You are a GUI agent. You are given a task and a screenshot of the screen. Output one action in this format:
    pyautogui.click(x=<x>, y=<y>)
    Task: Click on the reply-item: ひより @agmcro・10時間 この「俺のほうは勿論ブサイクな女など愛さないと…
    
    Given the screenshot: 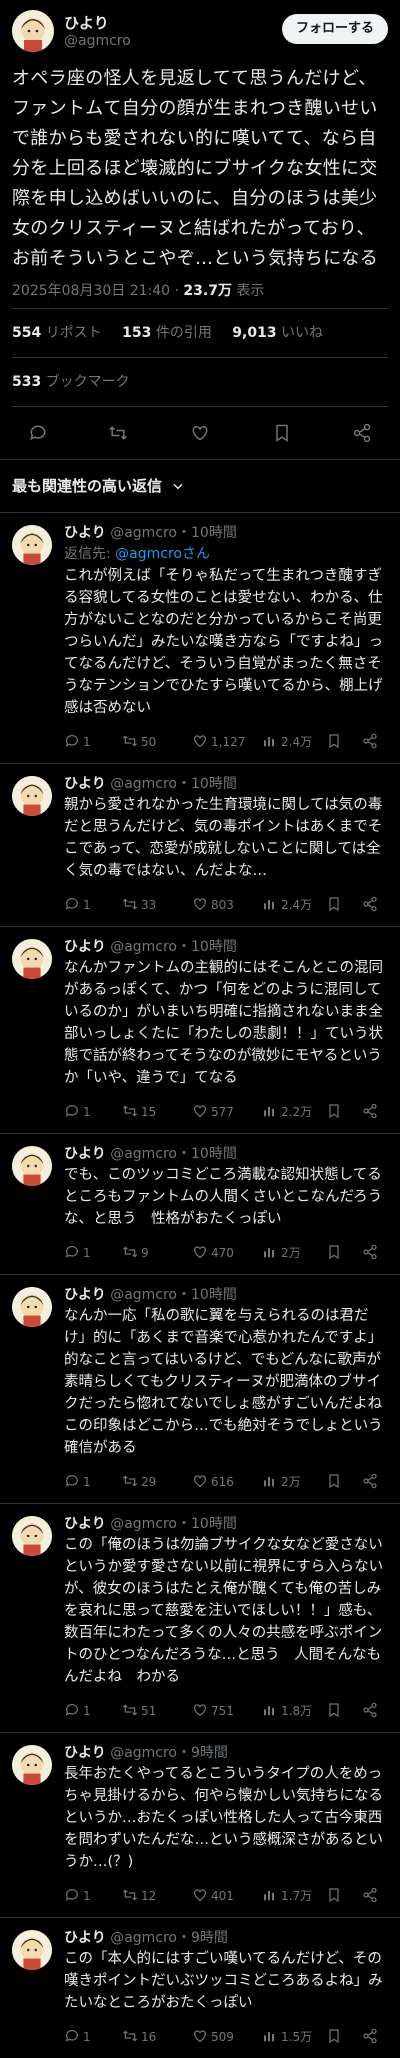 What is the action you would take?
    pyautogui.click(x=200, y=1617)
    